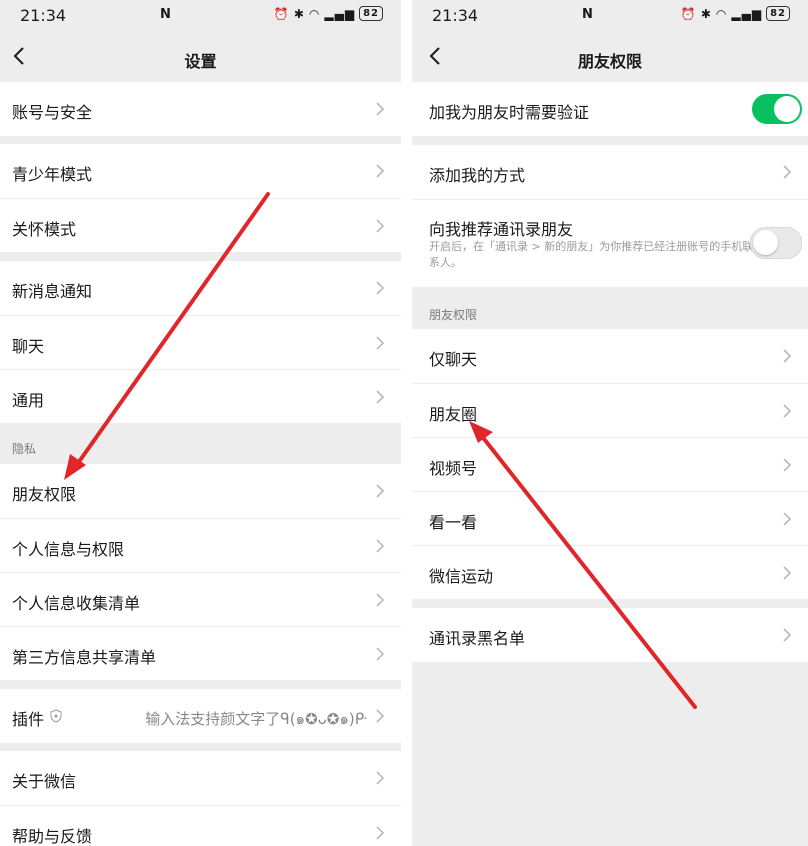  Describe the element at coordinates (200, 491) in the screenshot. I see `settings-item-friend-permissions: 朋友权限` at that location.